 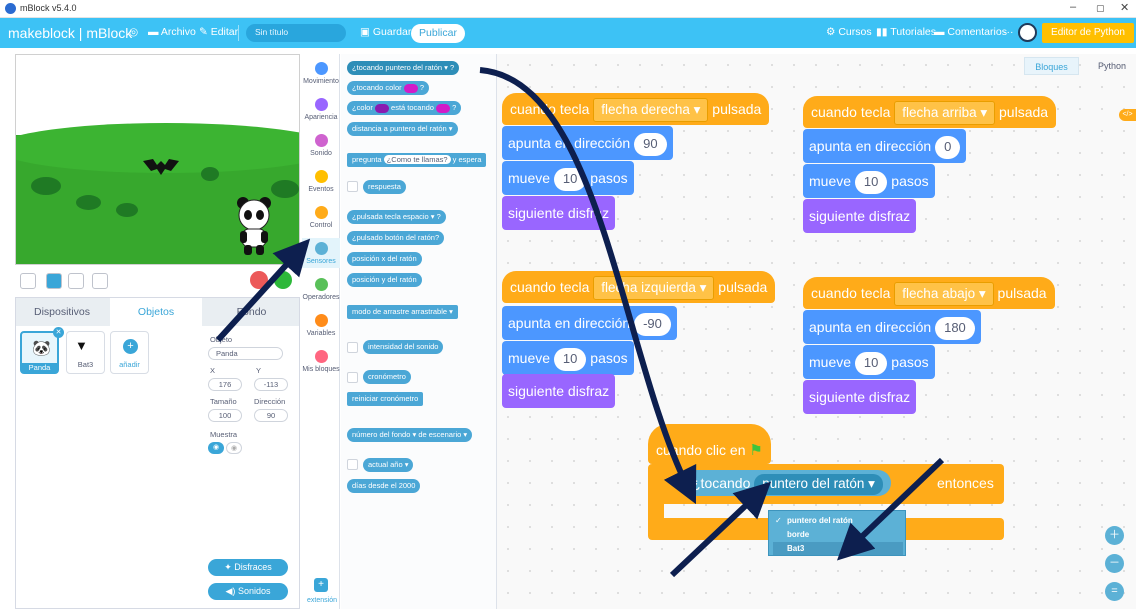 I want to click on minimize-button: –, so click(x=1073, y=7).